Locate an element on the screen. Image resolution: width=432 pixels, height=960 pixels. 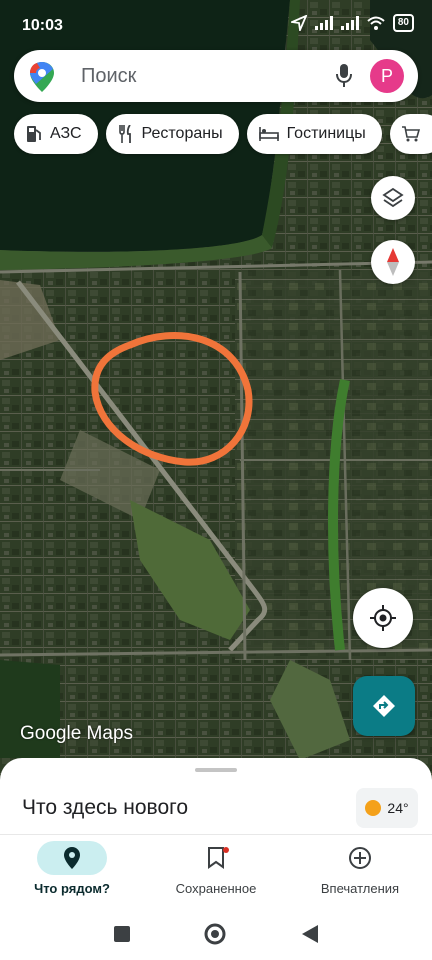
directions-button is located at coordinates (384, 706).